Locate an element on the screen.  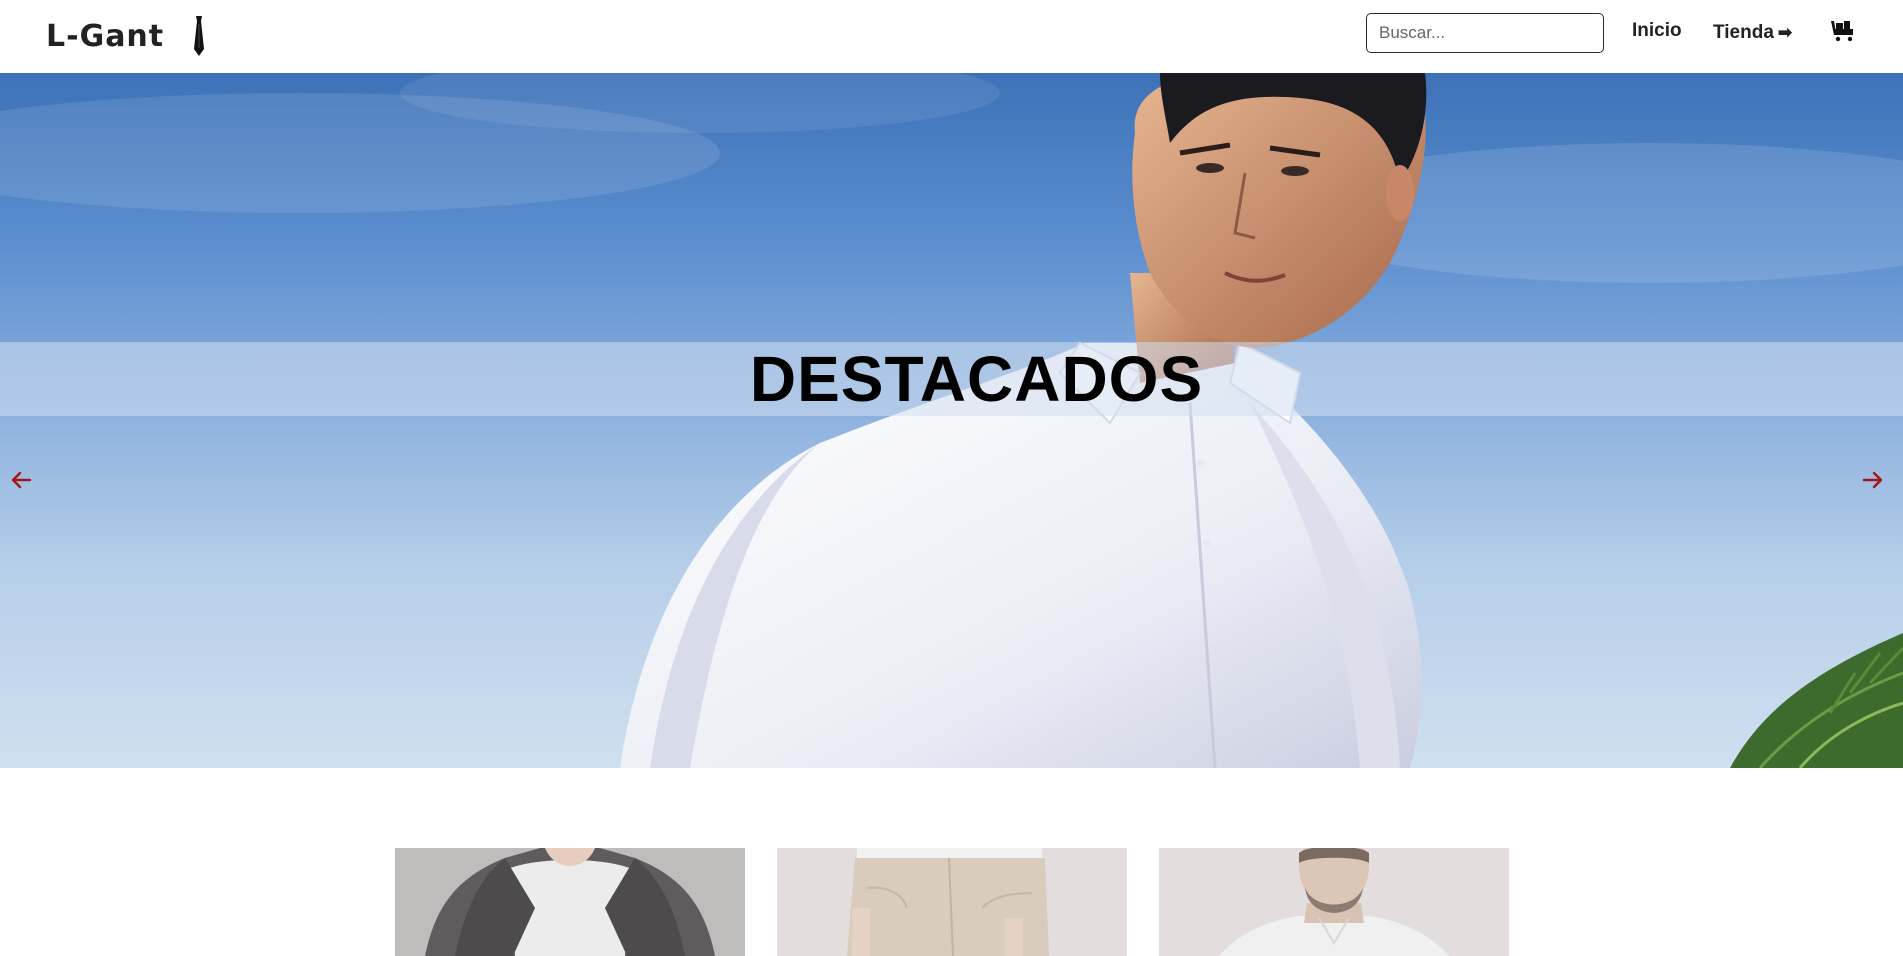
nav-link-inicio: Inicio is located at coordinates (1657, 31).